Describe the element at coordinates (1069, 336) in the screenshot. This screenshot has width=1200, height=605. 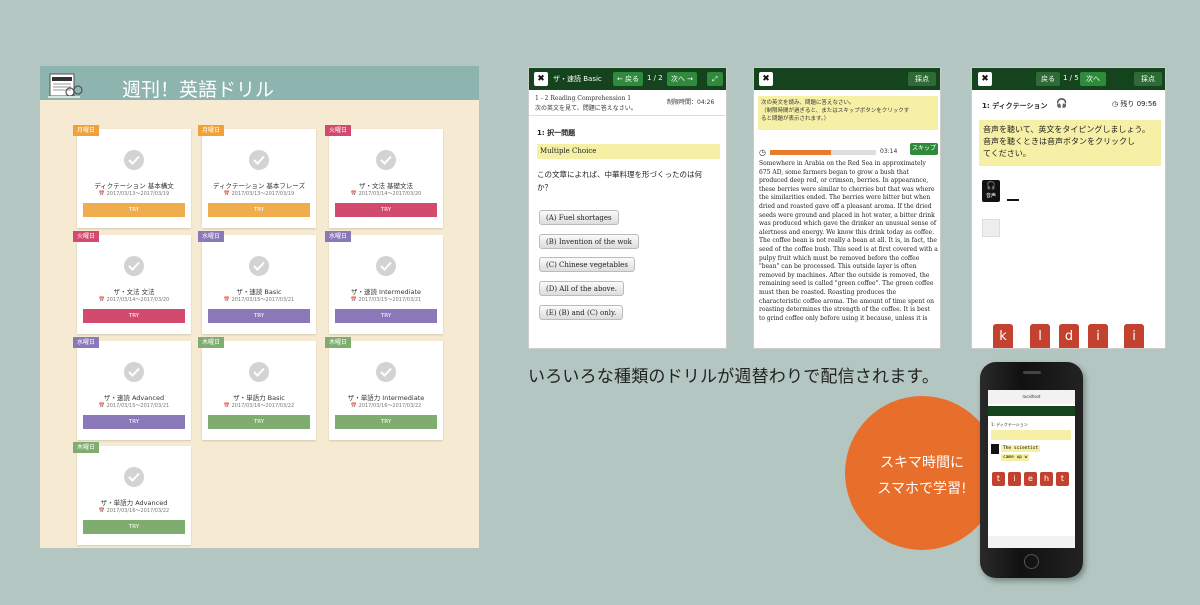
I see `letter-key-d: d` at that location.